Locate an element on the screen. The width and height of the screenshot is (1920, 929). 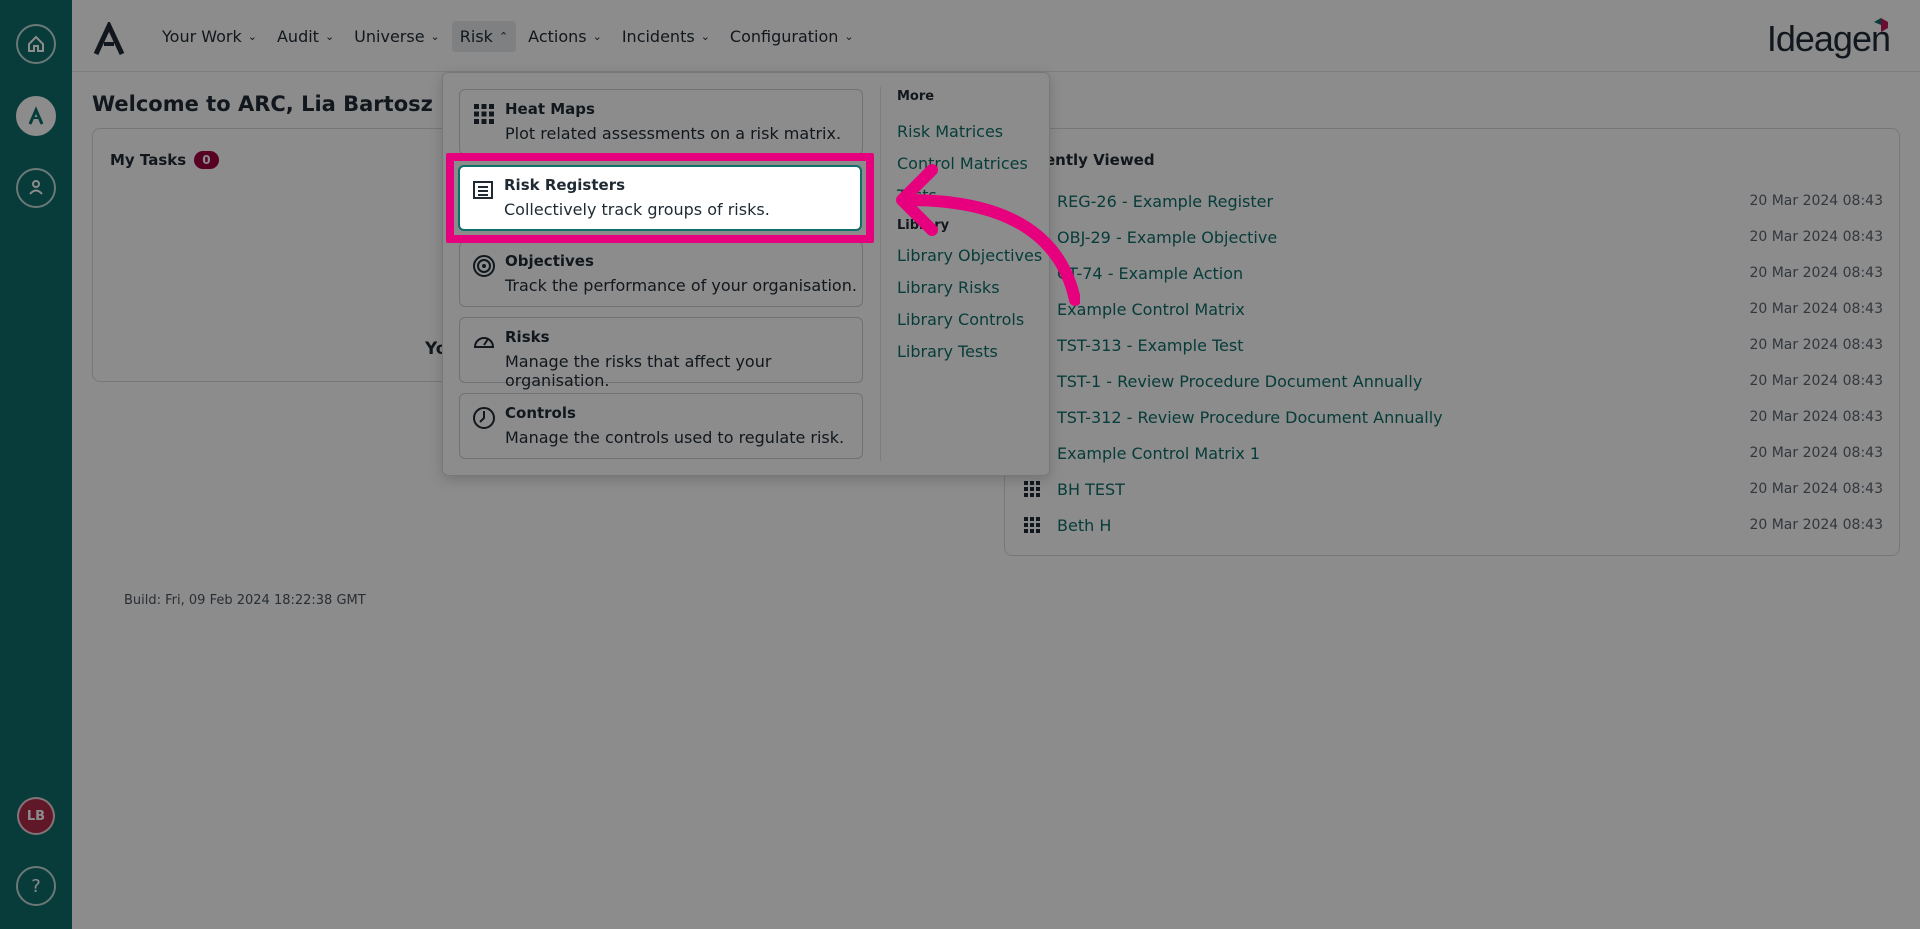
target-icon is located at coordinates (484, 266).